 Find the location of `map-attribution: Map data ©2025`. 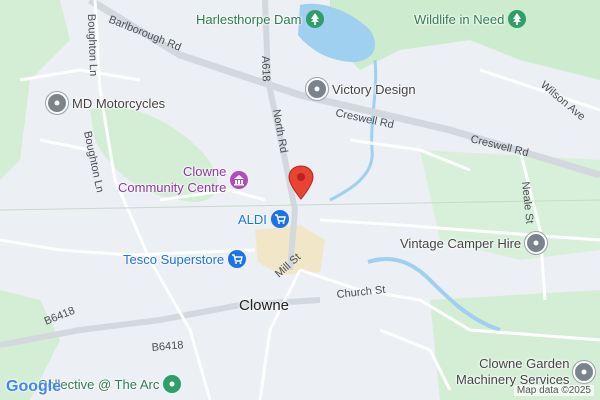

map-attribution: Map data ©2025 is located at coordinates (553, 390).